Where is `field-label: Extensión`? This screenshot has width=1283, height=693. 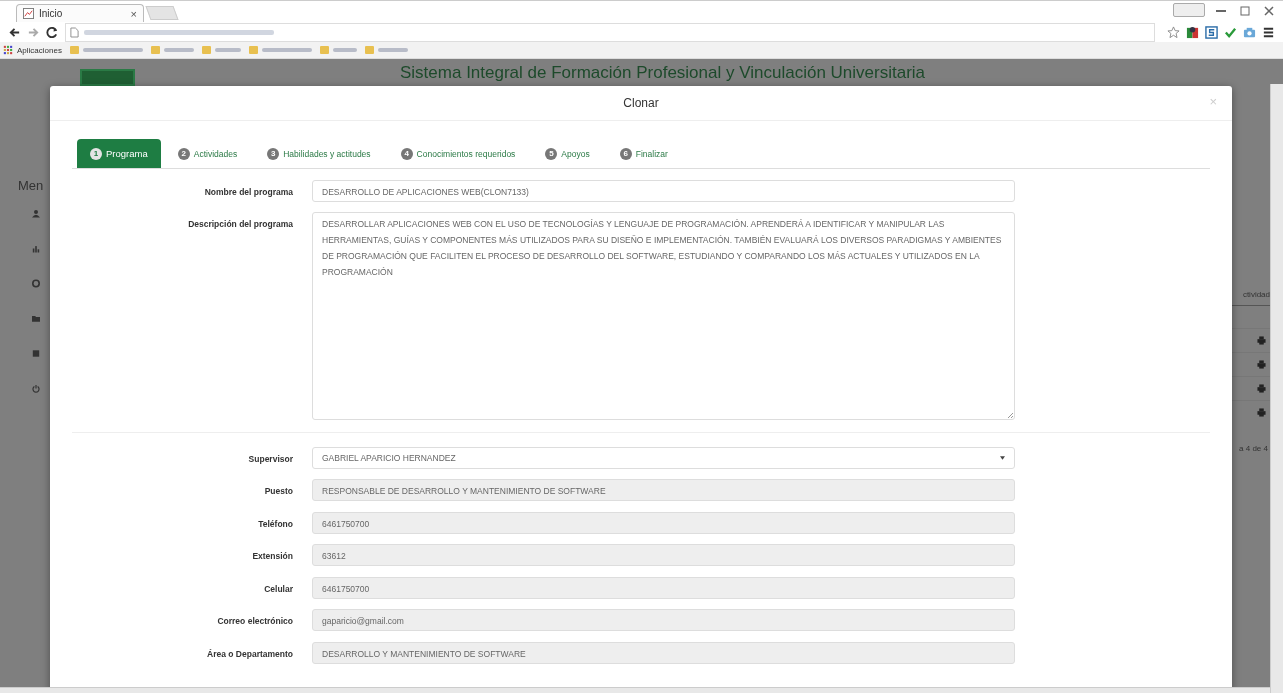
field-label: Extensión is located at coordinates (272, 555).